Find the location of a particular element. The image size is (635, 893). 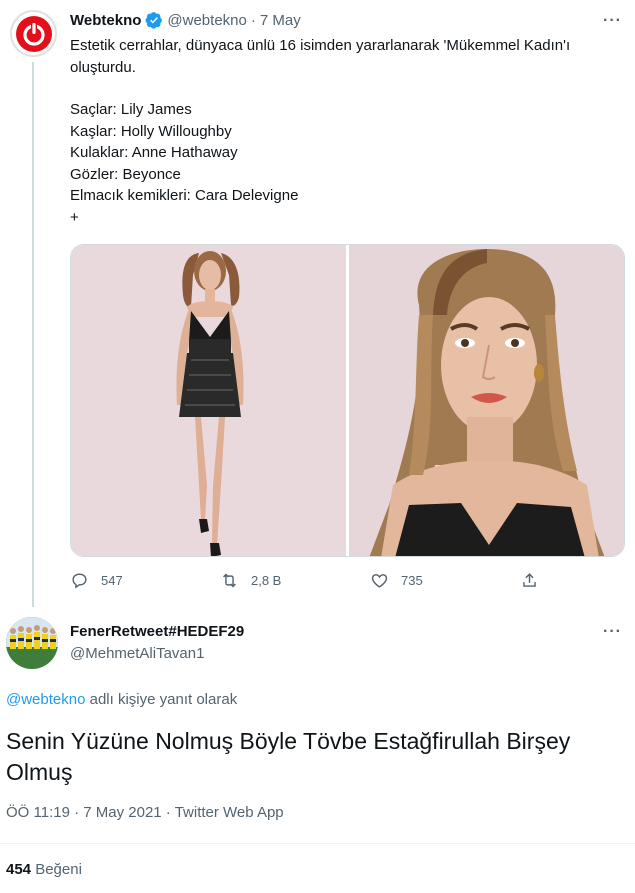

tweet-line: Kaşlar: Holly Willoughby is located at coordinates (151, 131).